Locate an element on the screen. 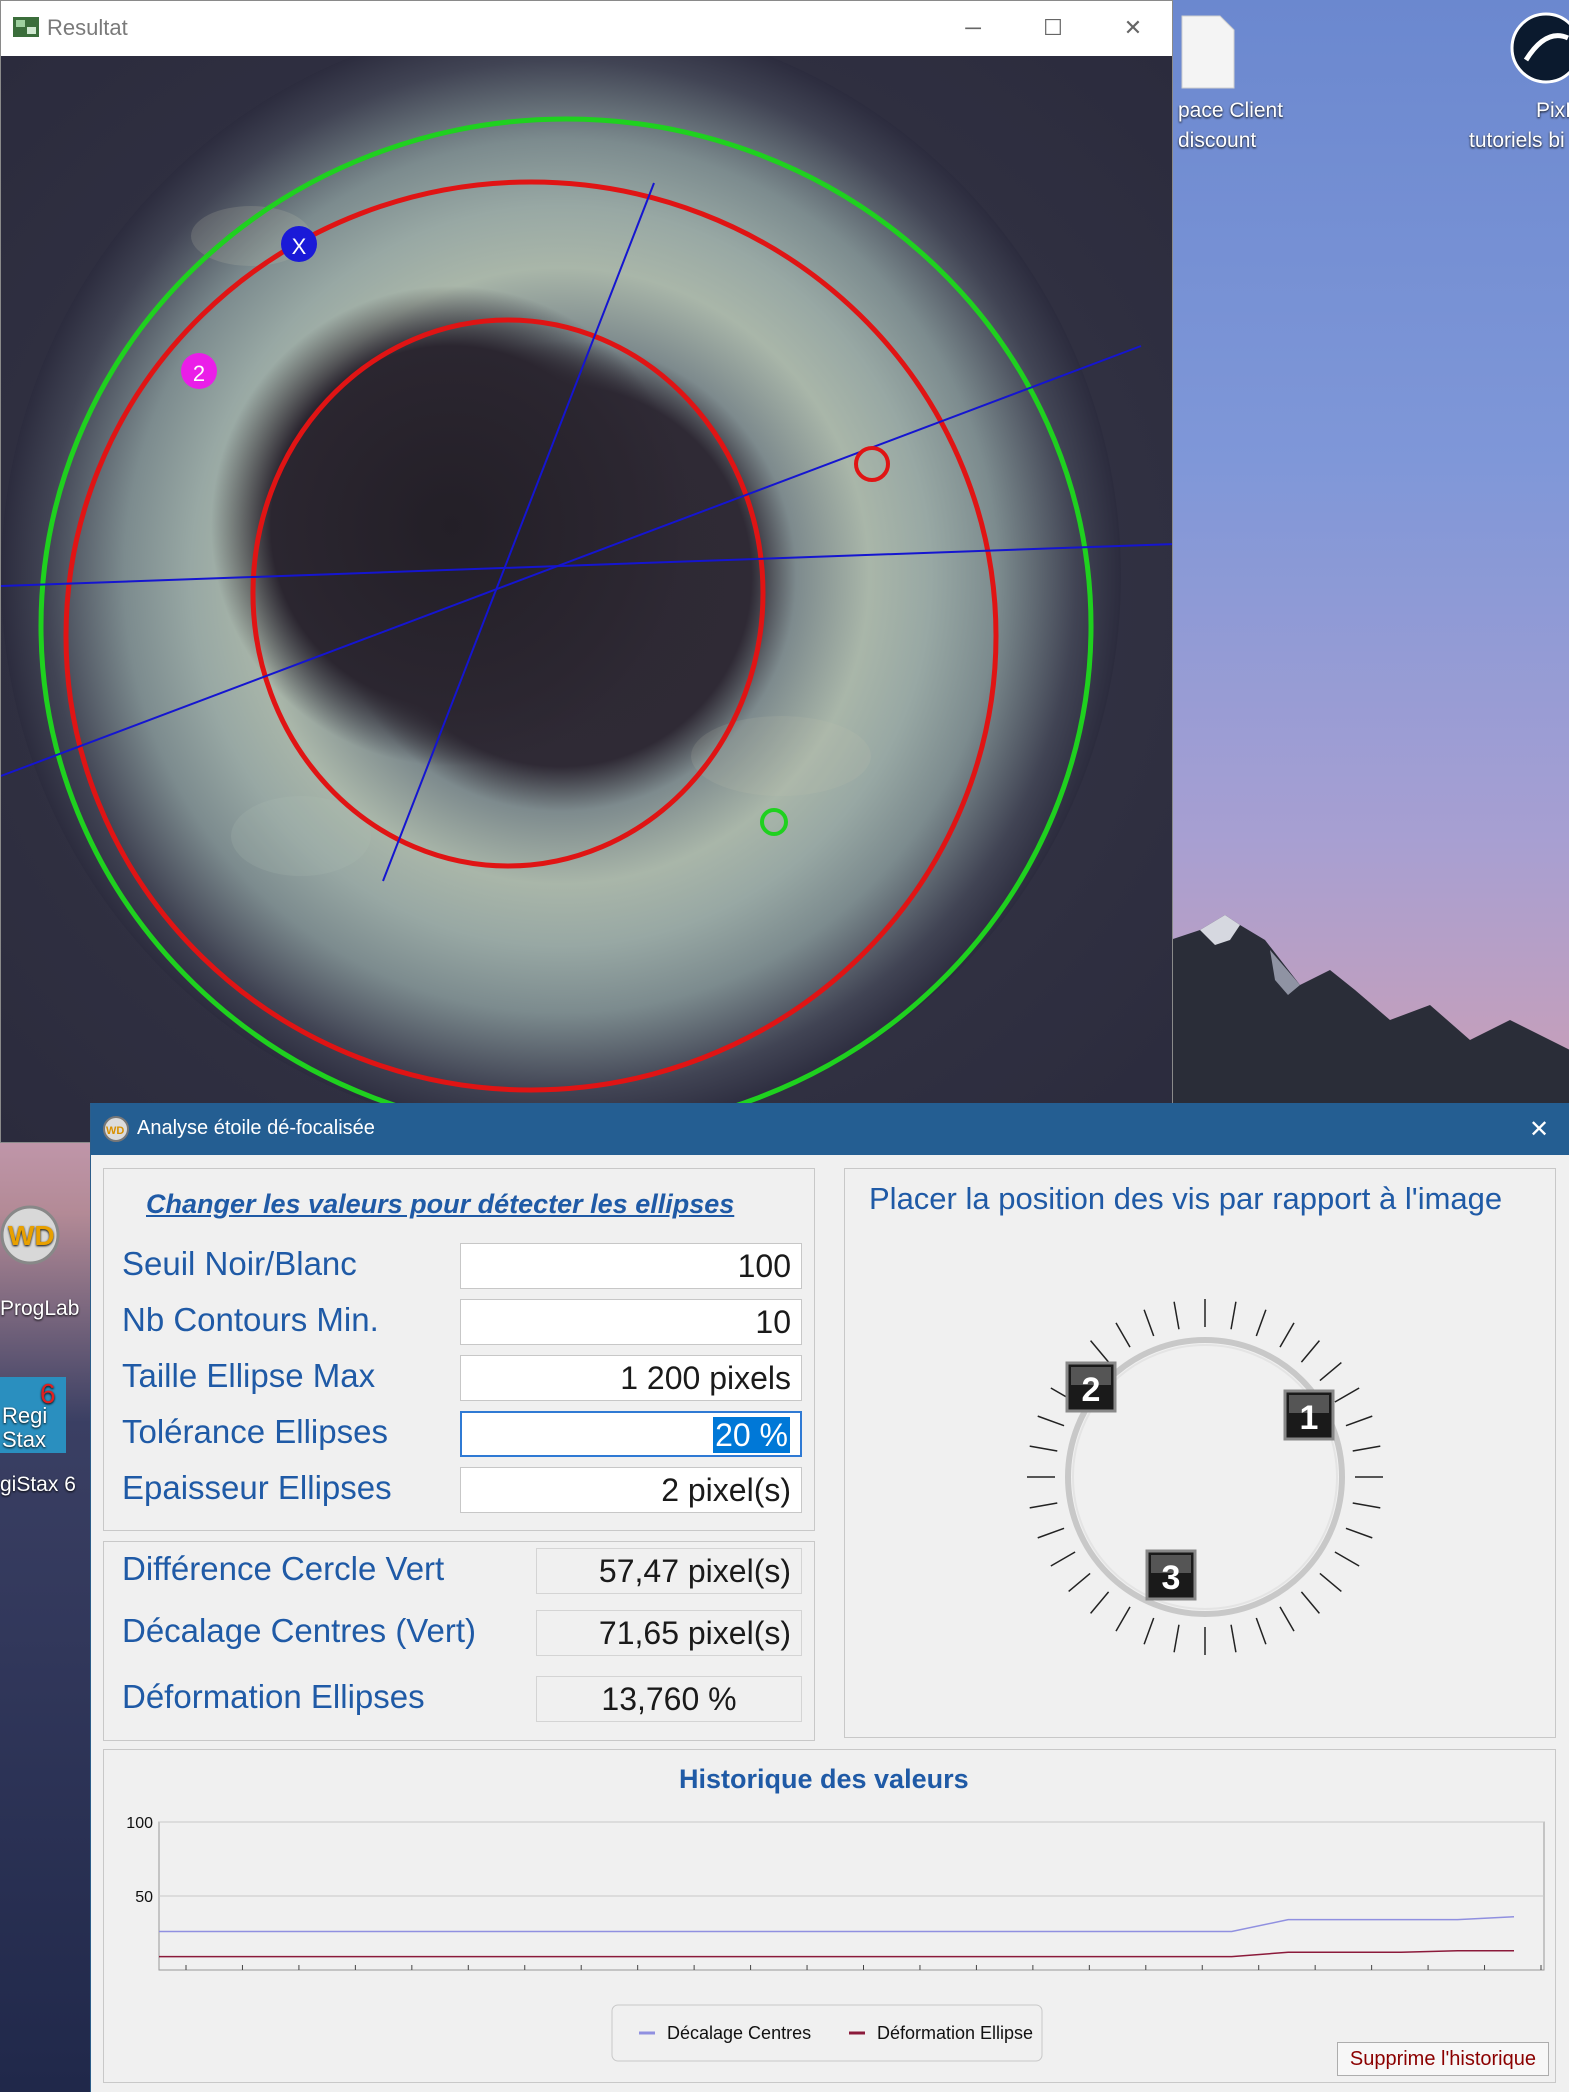  windev-logo-icon: WD is located at coordinates (116, 1129).